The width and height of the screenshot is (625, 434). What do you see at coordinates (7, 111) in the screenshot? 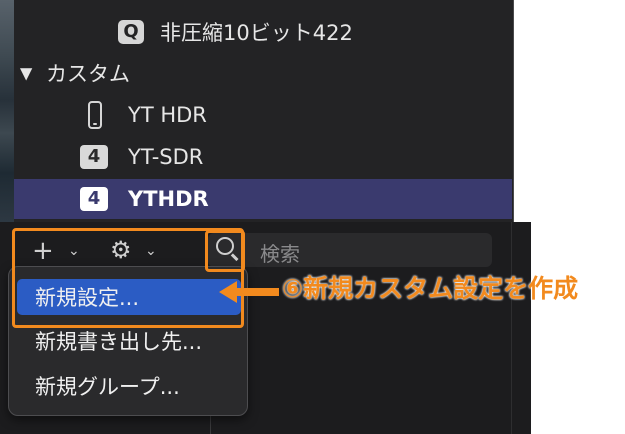
I see `video-thumbnail-strip` at bounding box center [7, 111].